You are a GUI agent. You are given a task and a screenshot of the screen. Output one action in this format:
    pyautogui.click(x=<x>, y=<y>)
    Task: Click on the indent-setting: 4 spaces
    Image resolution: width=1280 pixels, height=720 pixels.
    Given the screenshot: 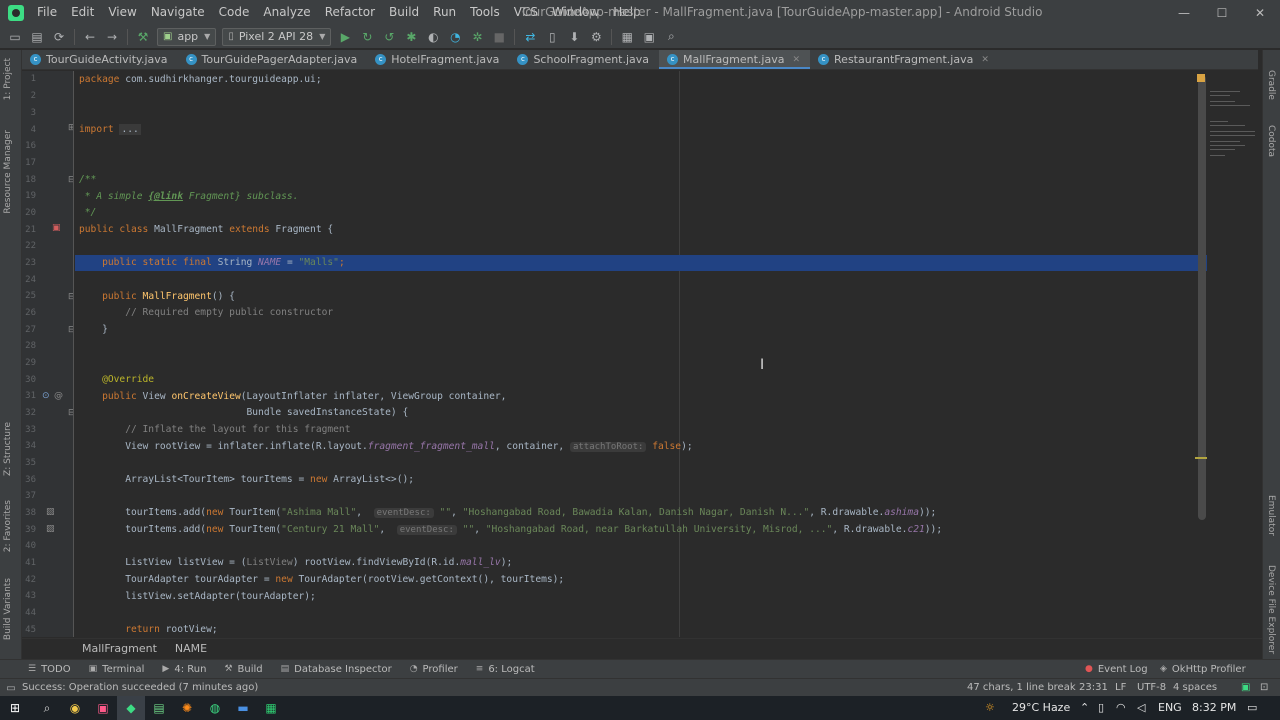 What is the action you would take?
    pyautogui.click(x=1195, y=687)
    